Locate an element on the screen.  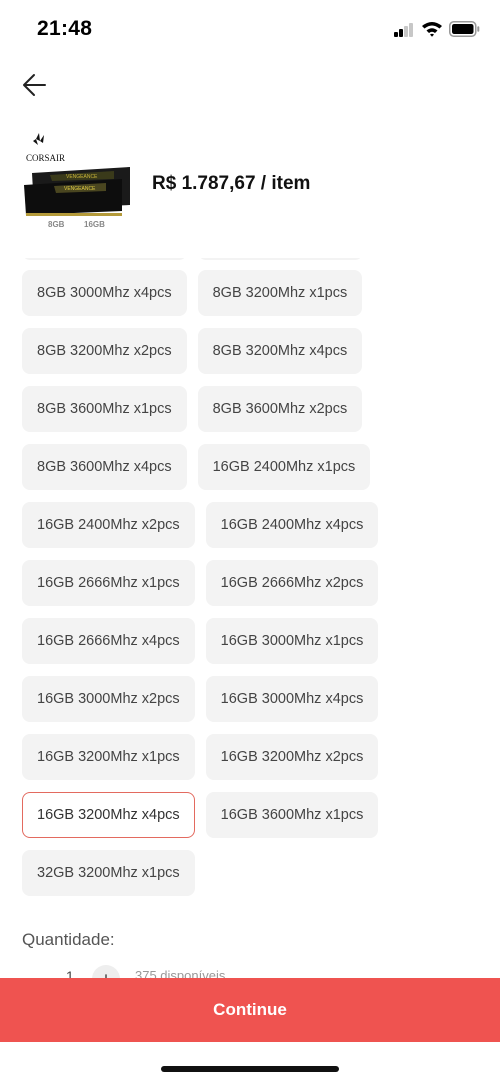
product-image: CORSAIR VENGEANCE VENGEANCE 8GB 16GB is located at coordinates (77, 181).